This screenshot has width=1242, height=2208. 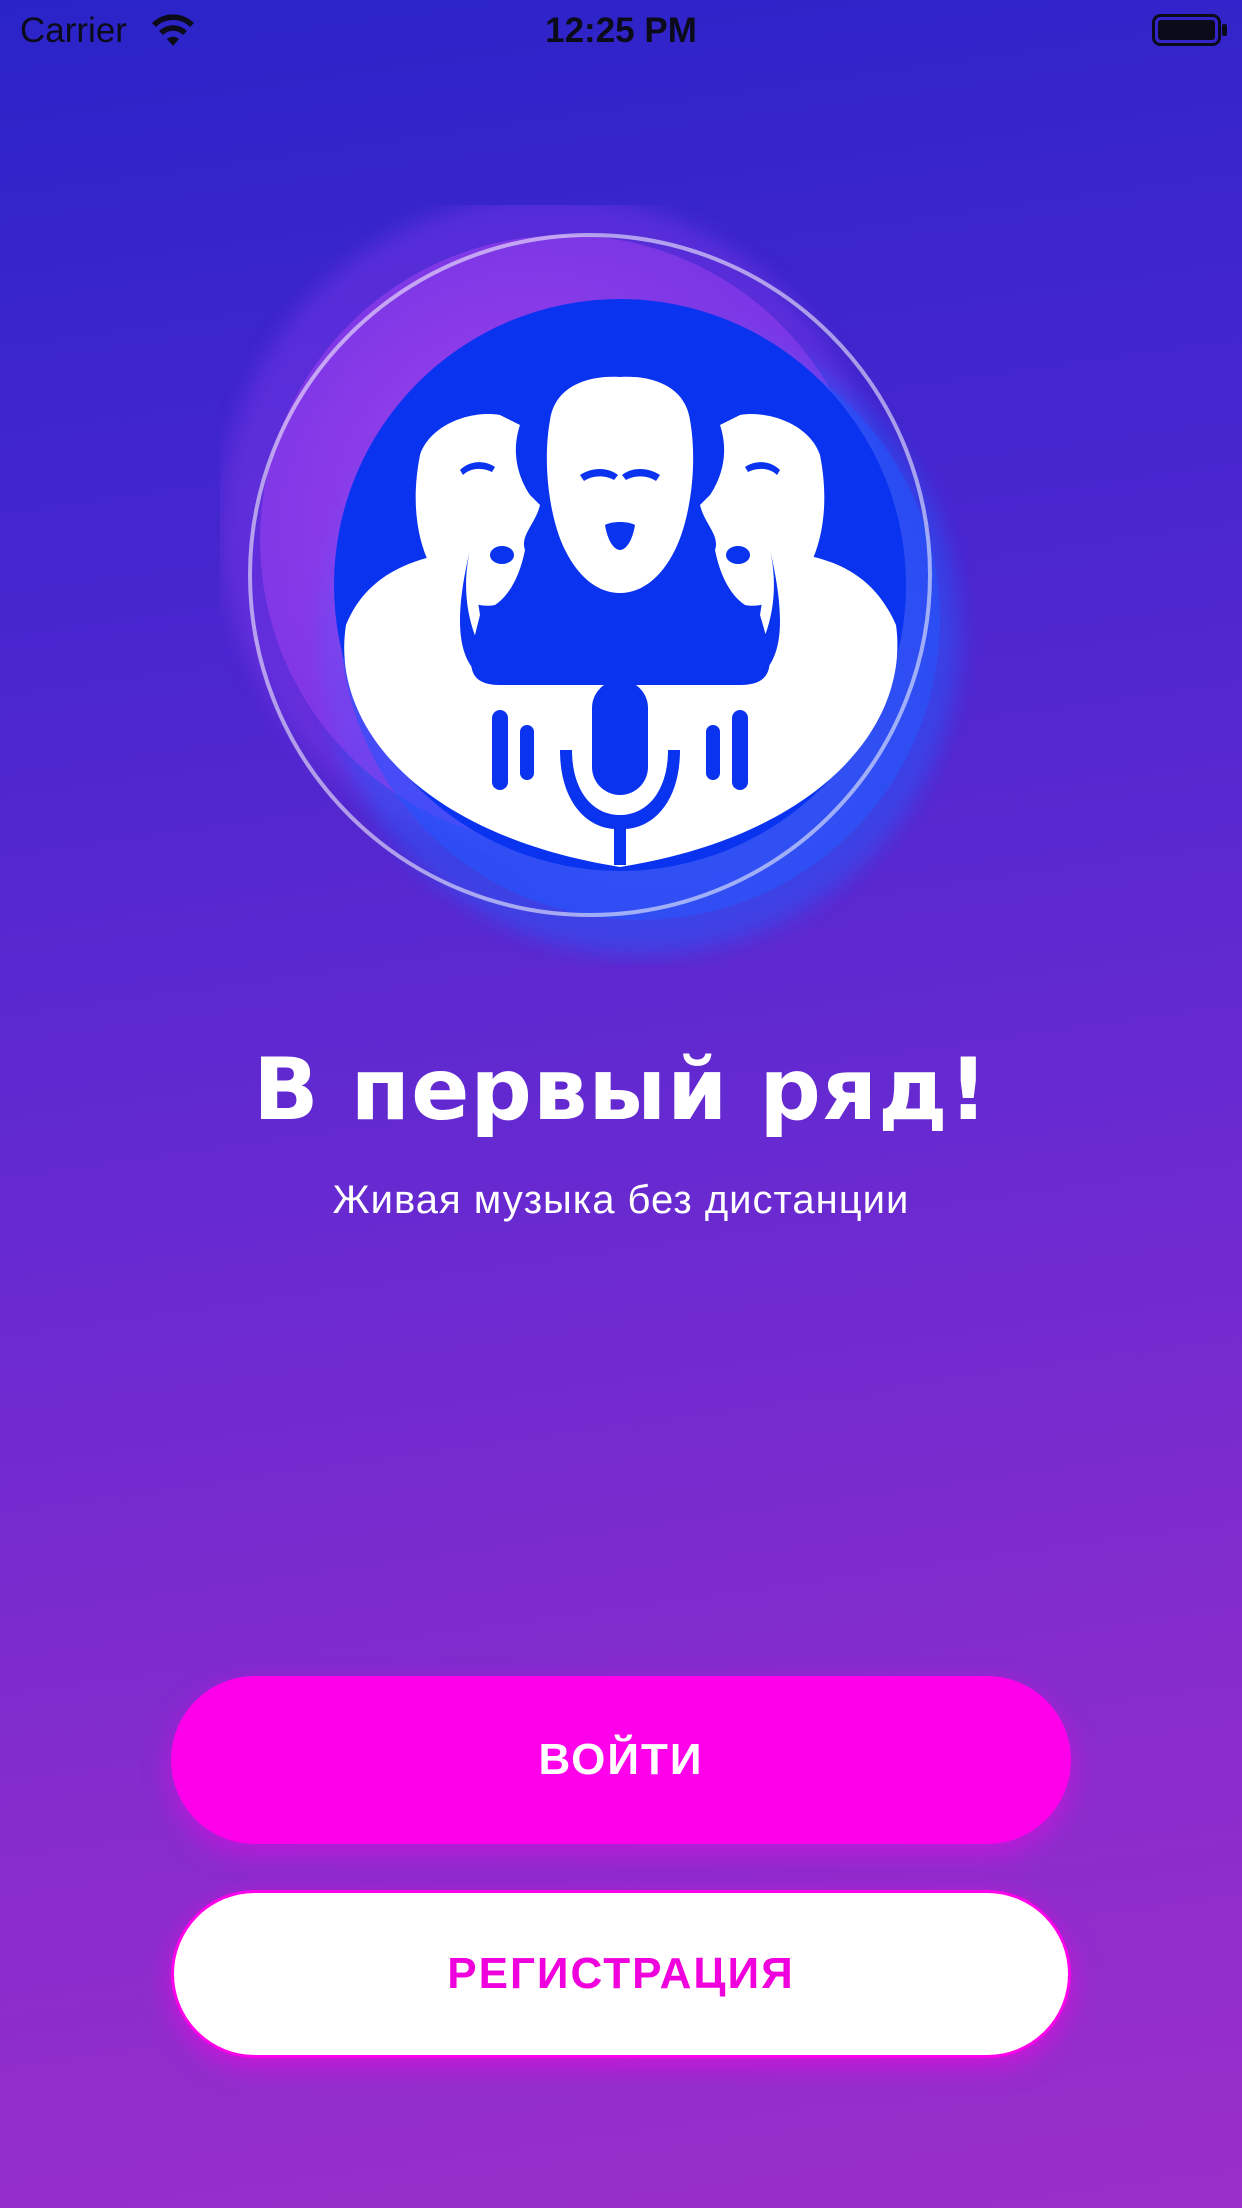 I want to click on register-button: РЕГИСТРАЦИЯ, so click(x=621, y=1974).